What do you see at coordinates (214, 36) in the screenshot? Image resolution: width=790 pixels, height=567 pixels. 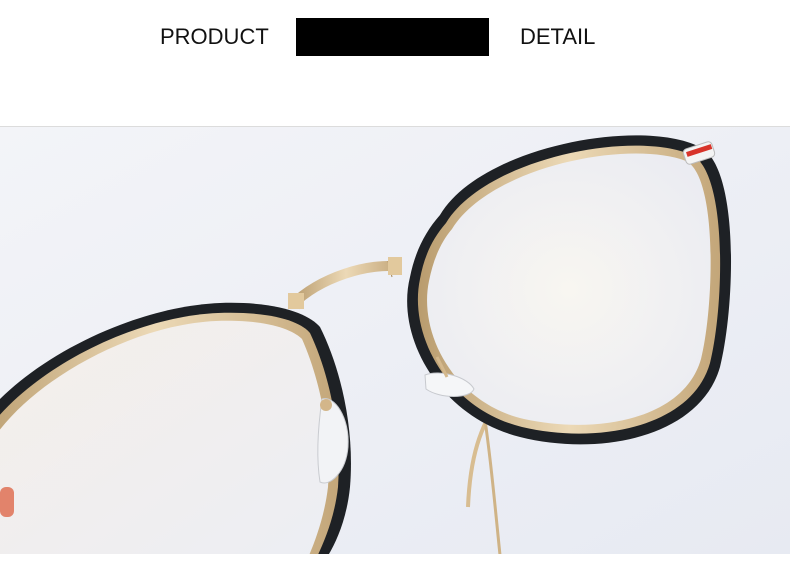 I see `title-product: PRODUCT` at bounding box center [214, 36].